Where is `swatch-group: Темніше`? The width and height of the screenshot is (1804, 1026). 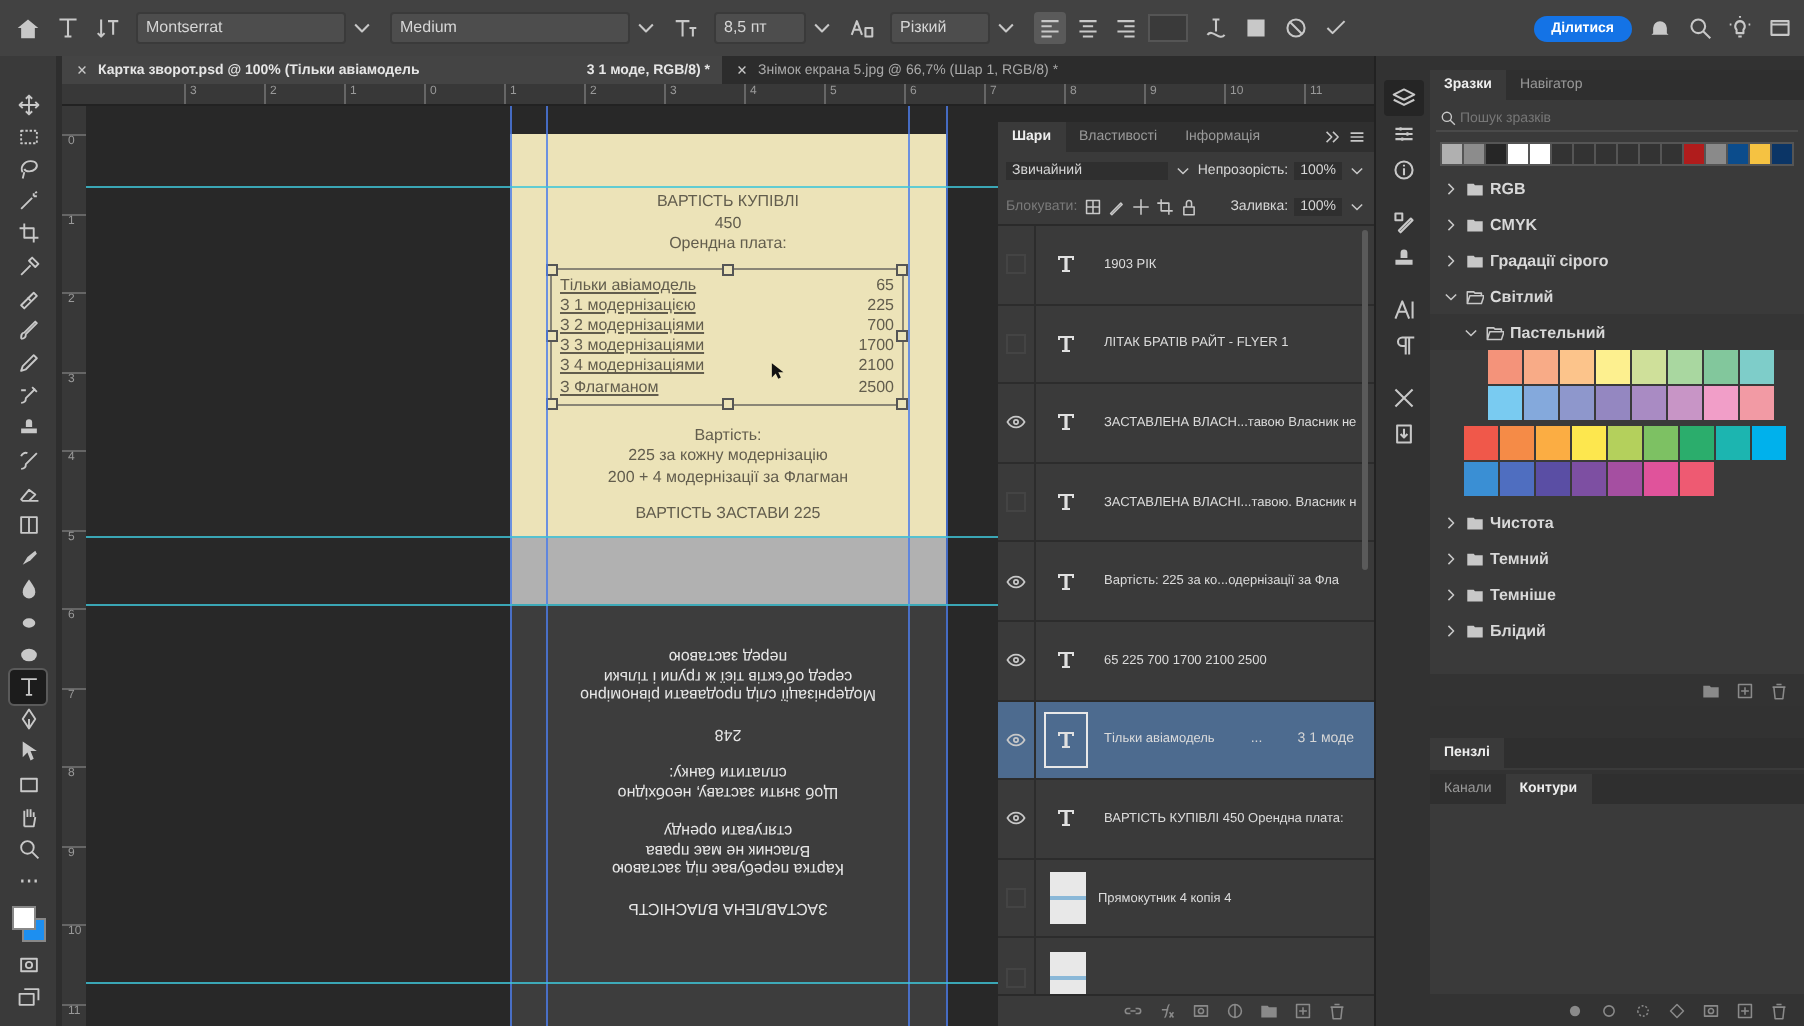
swatch-group: Темніше is located at coordinates (1617, 594).